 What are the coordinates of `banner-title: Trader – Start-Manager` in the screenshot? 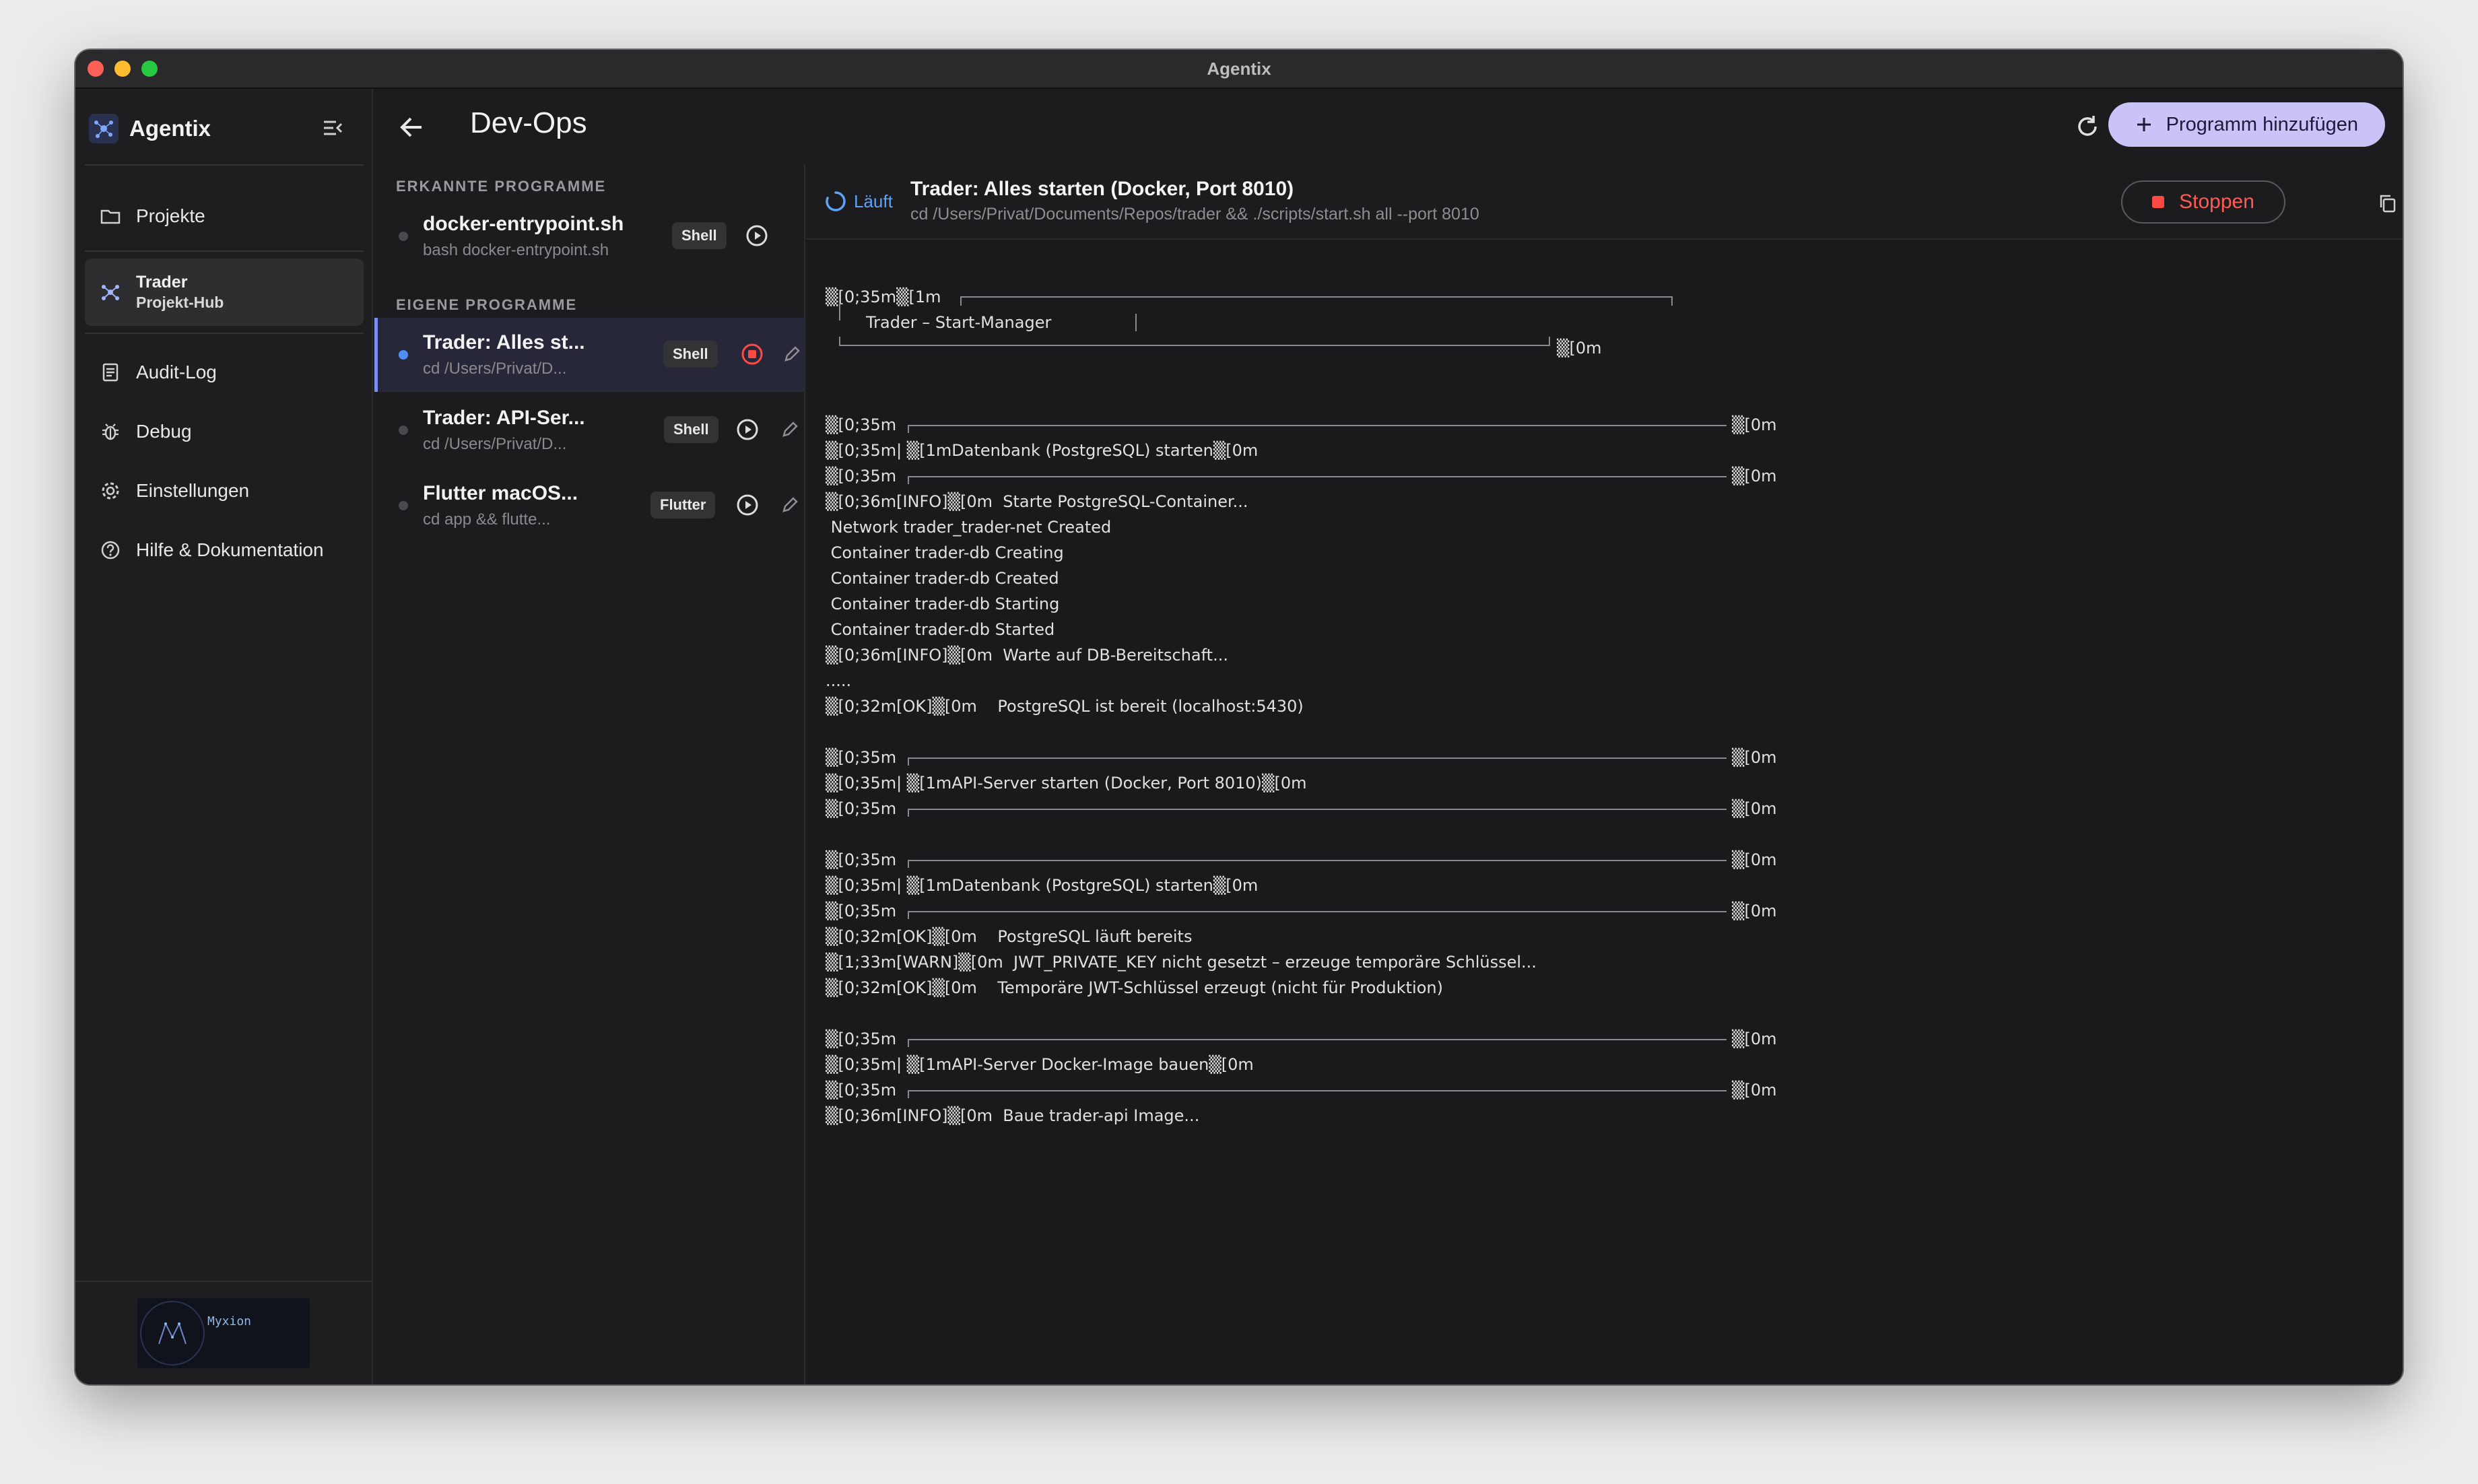 It's located at (959, 322).